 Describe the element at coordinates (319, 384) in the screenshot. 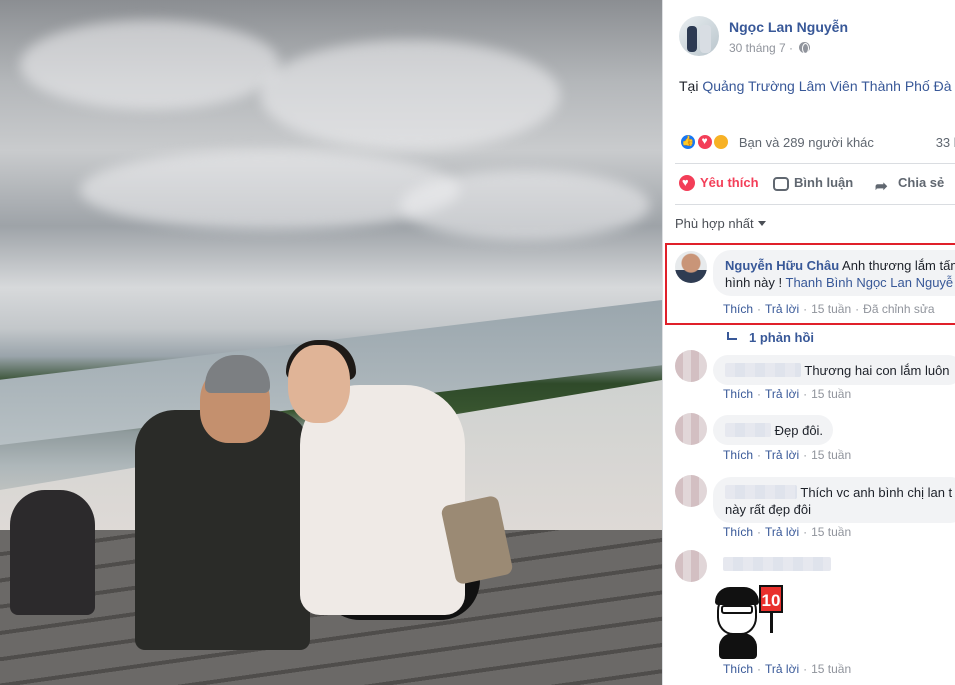

I see `woman-head` at that location.